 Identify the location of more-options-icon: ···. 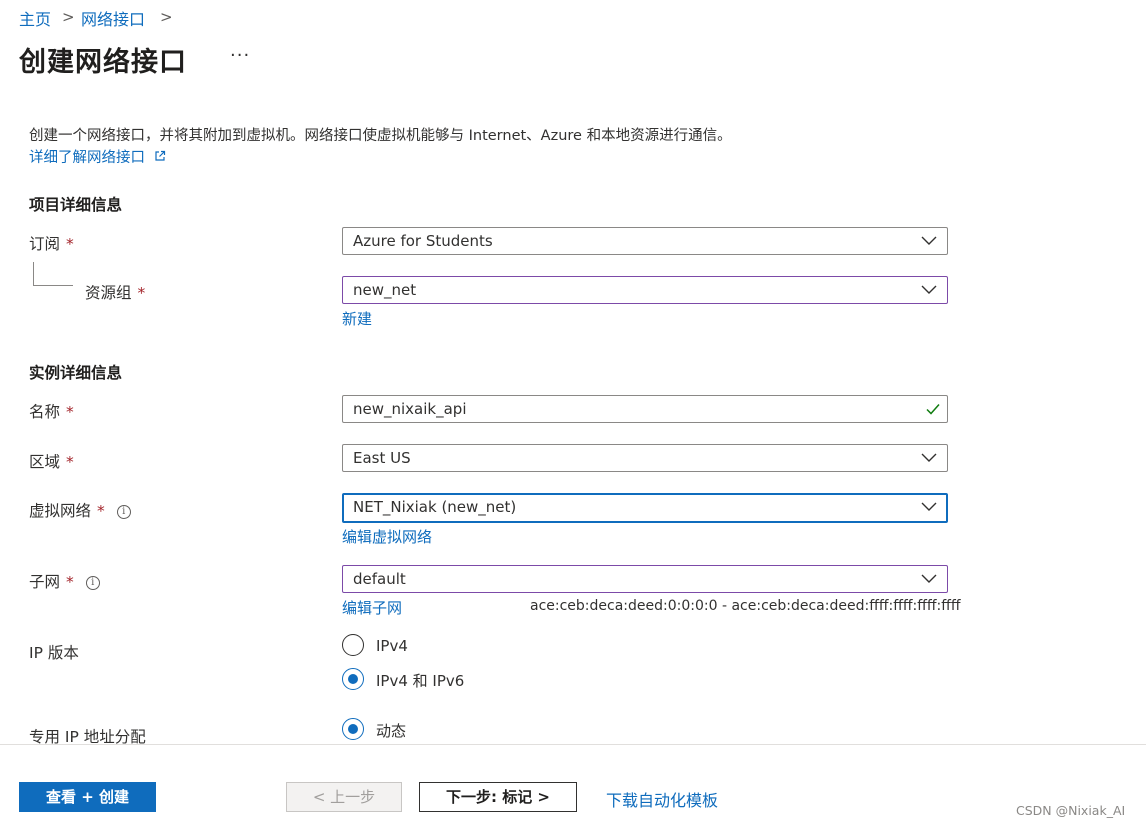
(240, 55).